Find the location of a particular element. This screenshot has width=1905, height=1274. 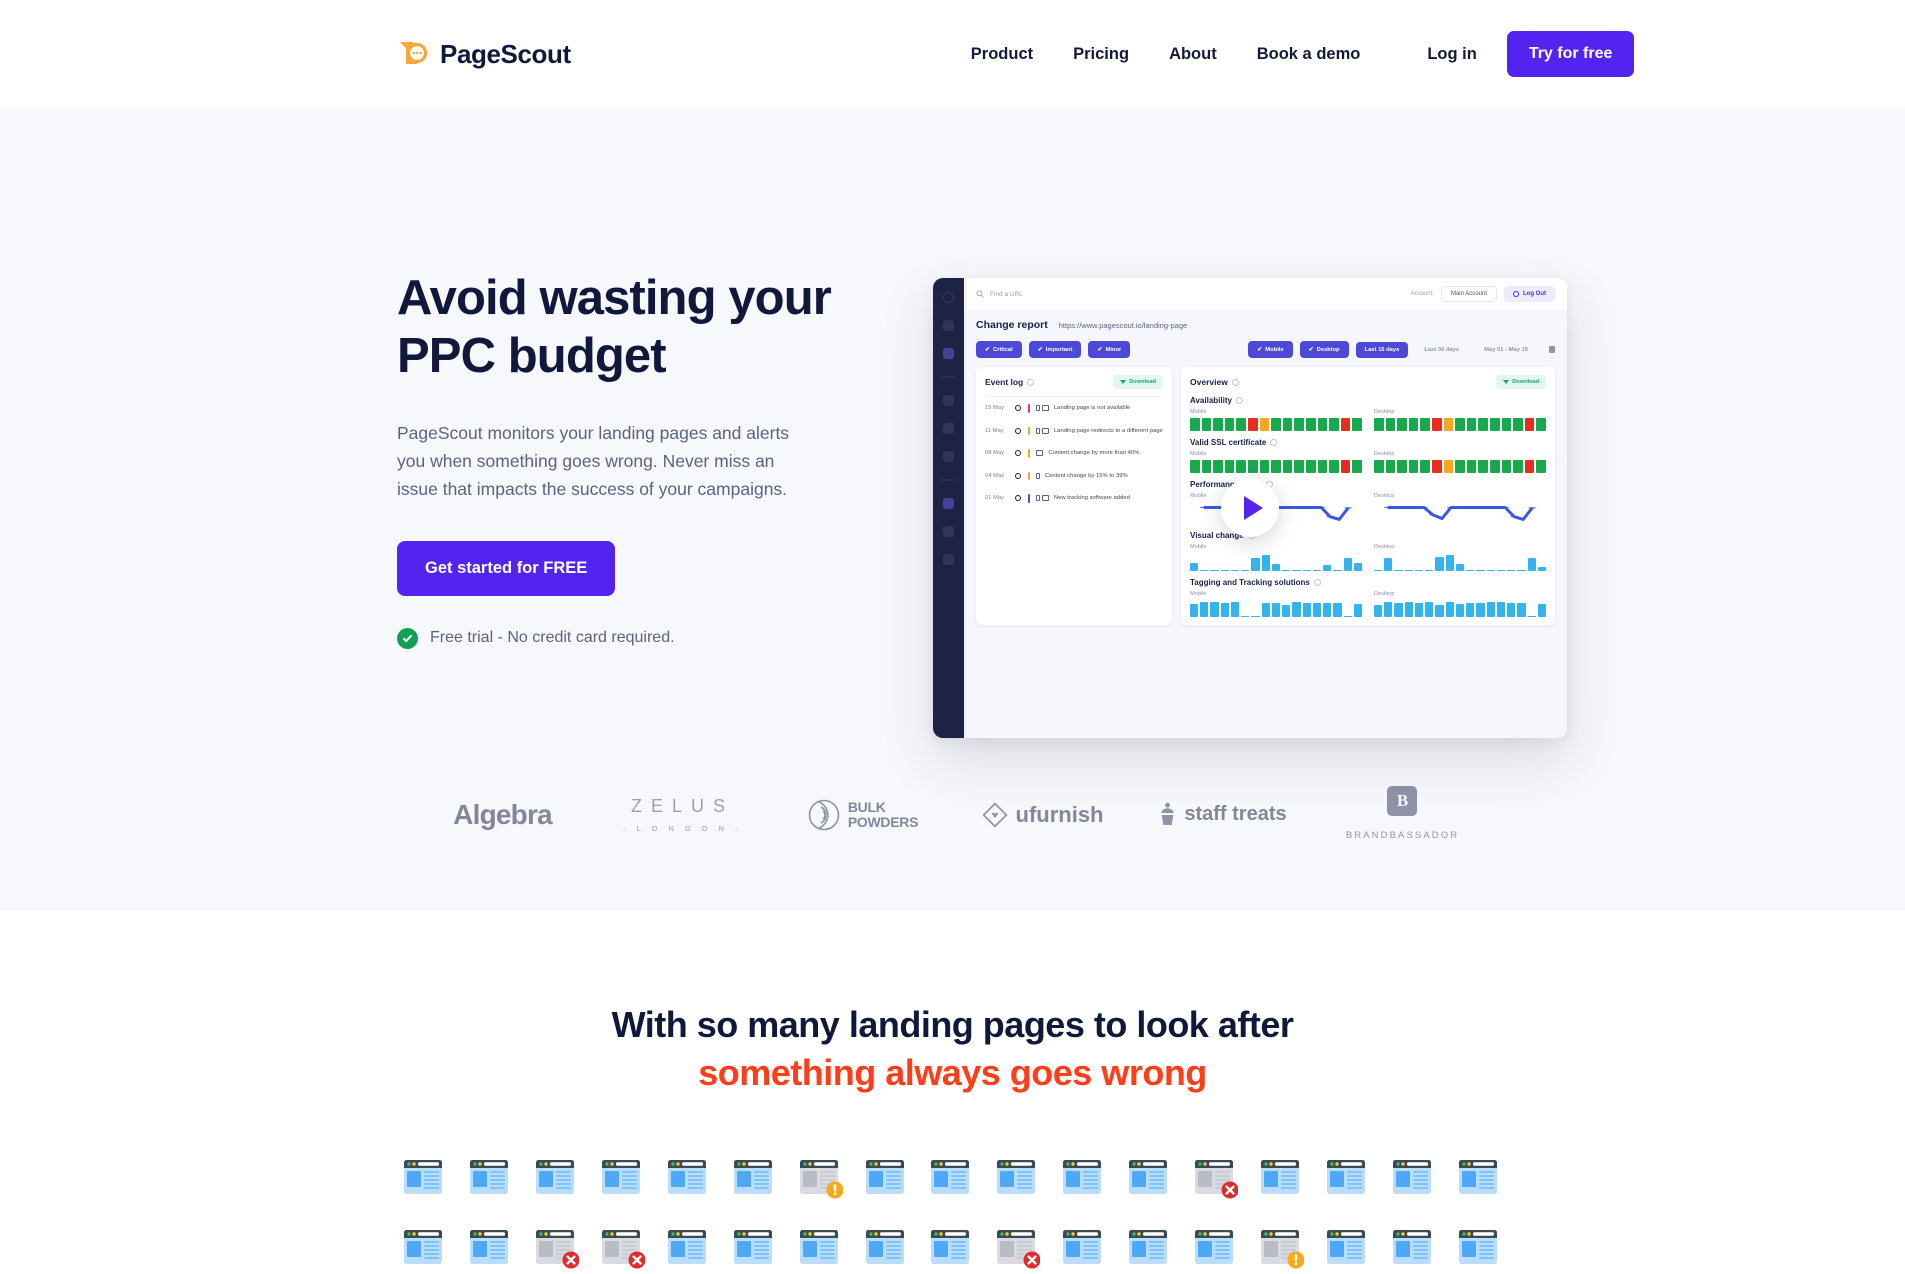

bars-mobile is located at coordinates (1276, 608).